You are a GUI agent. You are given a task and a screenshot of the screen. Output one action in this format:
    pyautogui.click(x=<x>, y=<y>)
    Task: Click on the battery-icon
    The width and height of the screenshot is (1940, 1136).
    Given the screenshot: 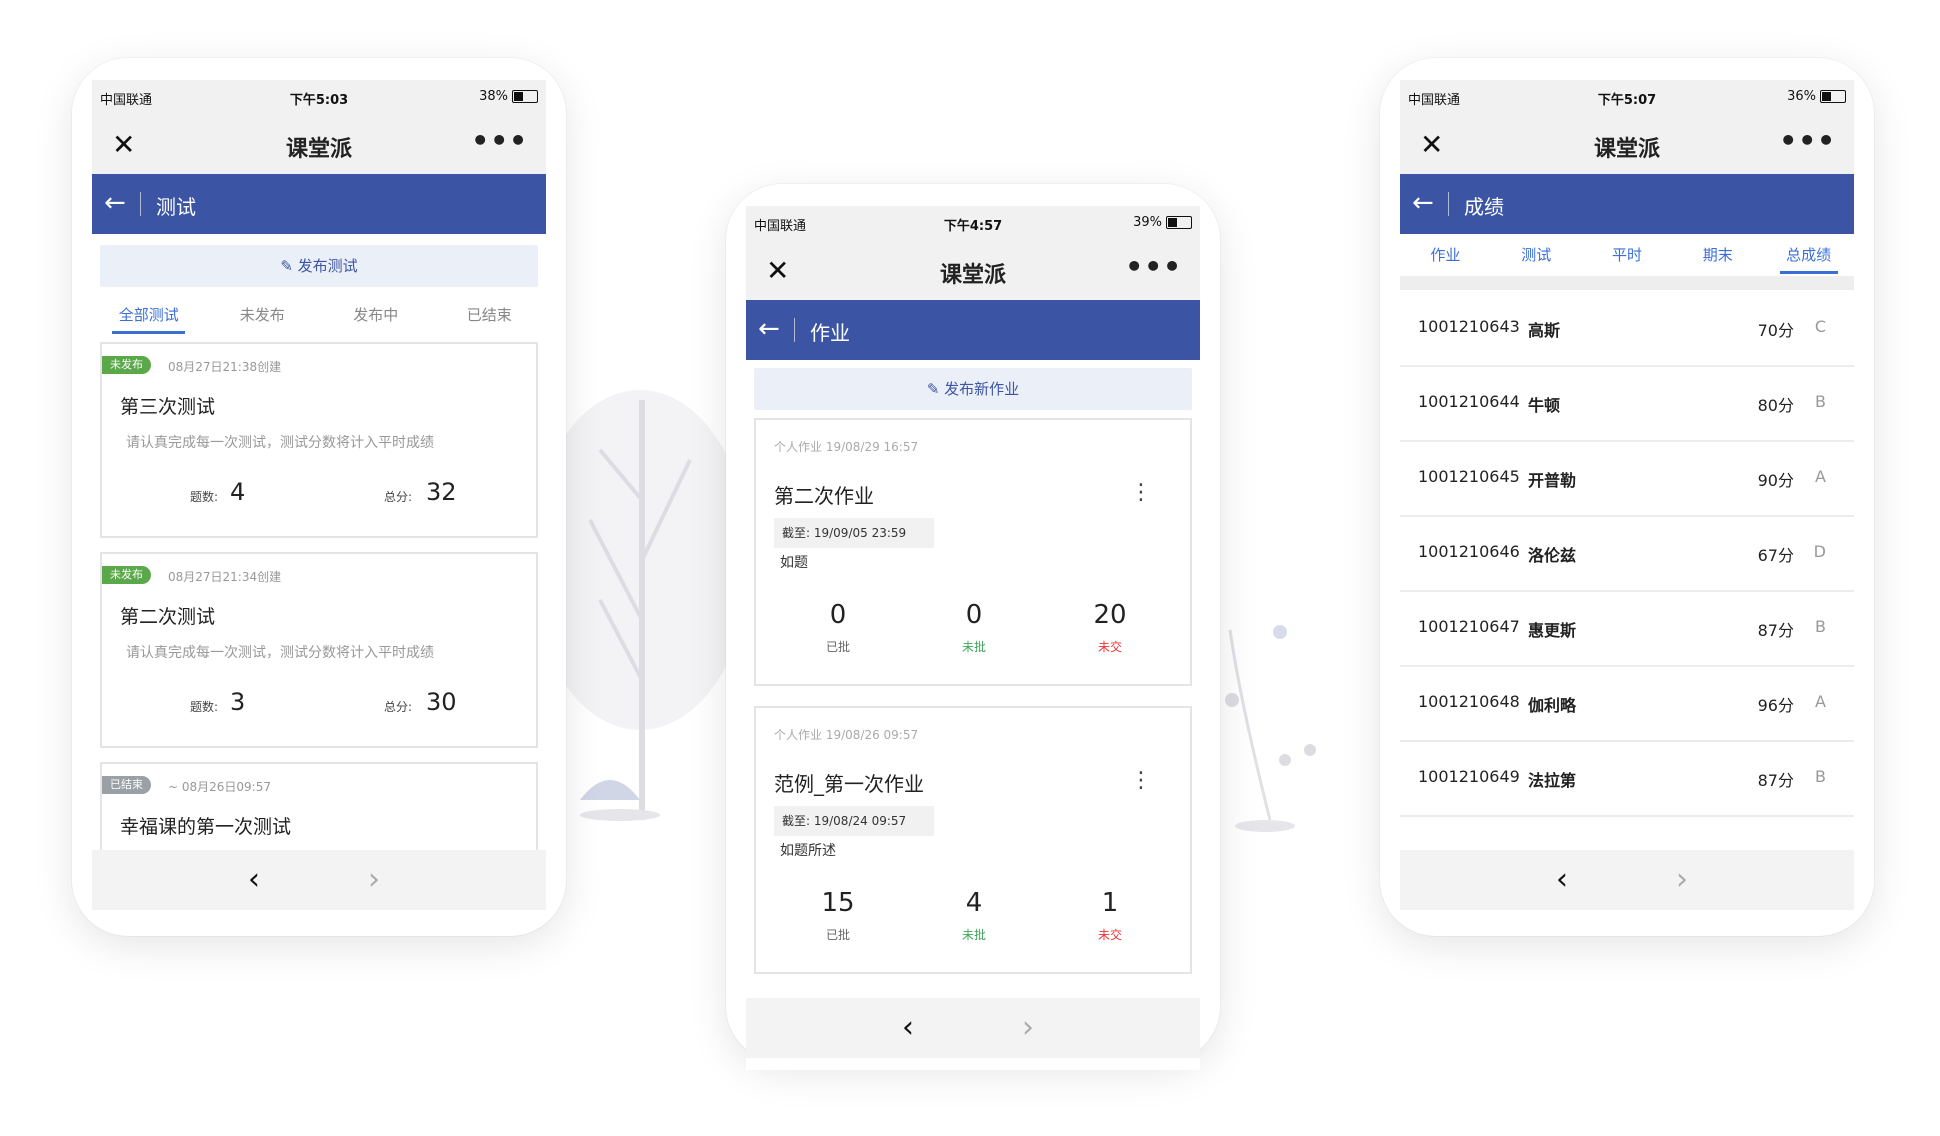 What is the action you would take?
    pyautogui.click(x=1833, y=96)
    